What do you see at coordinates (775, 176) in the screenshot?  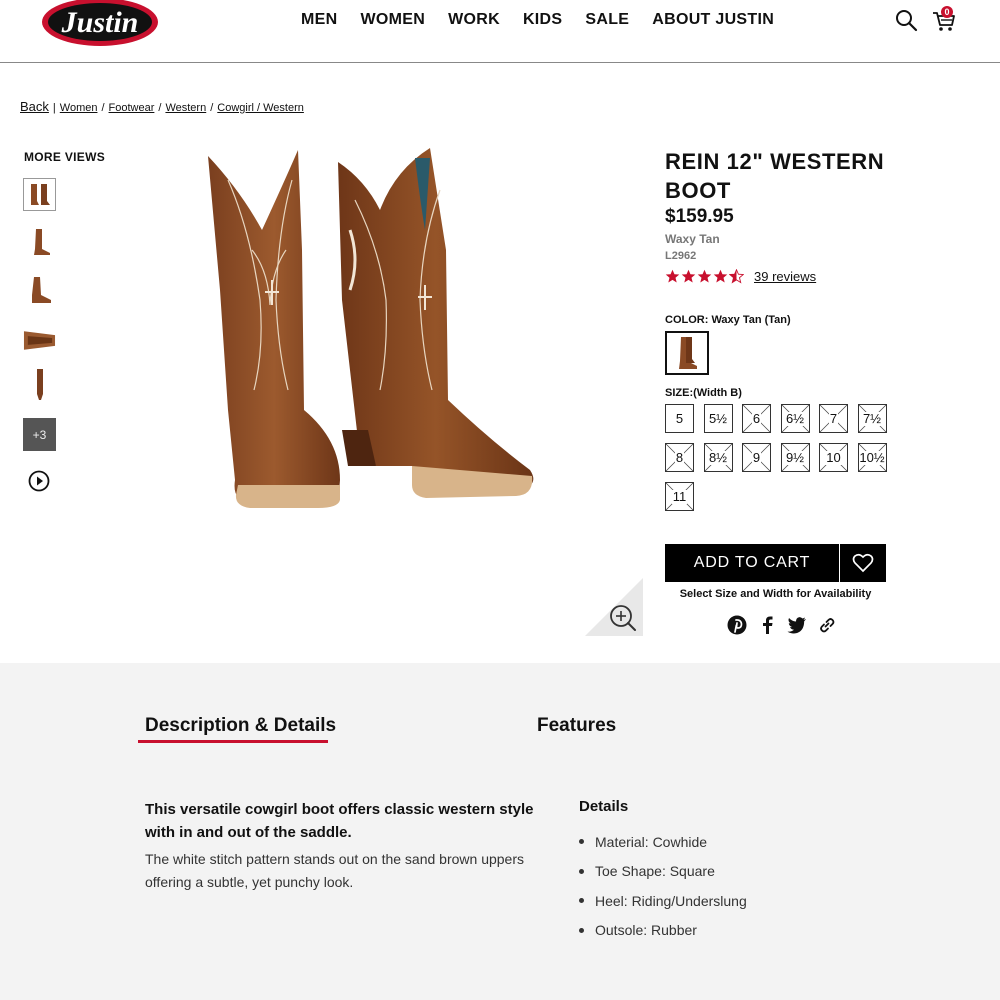 I see `product-title: REIN 12" WESTERN BOOT` at bounding box center [775, 176].